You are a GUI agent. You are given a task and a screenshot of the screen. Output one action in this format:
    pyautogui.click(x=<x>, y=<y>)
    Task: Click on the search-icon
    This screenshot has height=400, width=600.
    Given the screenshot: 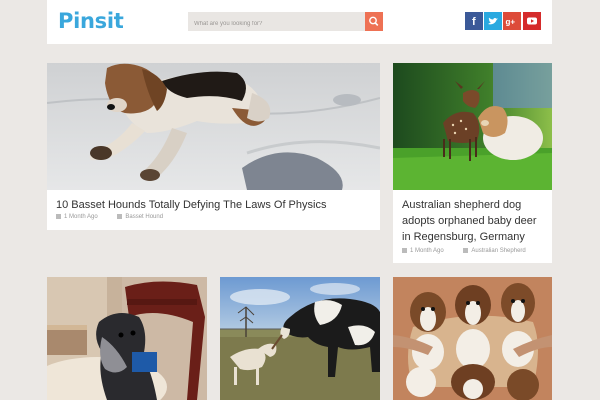 What is the action you would take?
    pyautogui.click(x=374, y=21)
    